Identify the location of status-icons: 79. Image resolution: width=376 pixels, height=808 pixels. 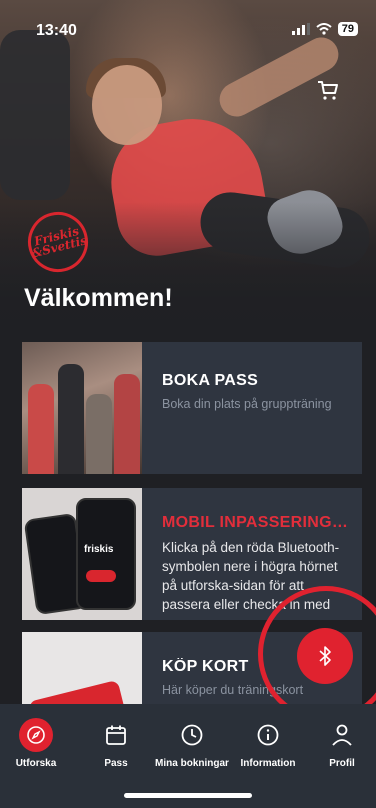
(324, 29).